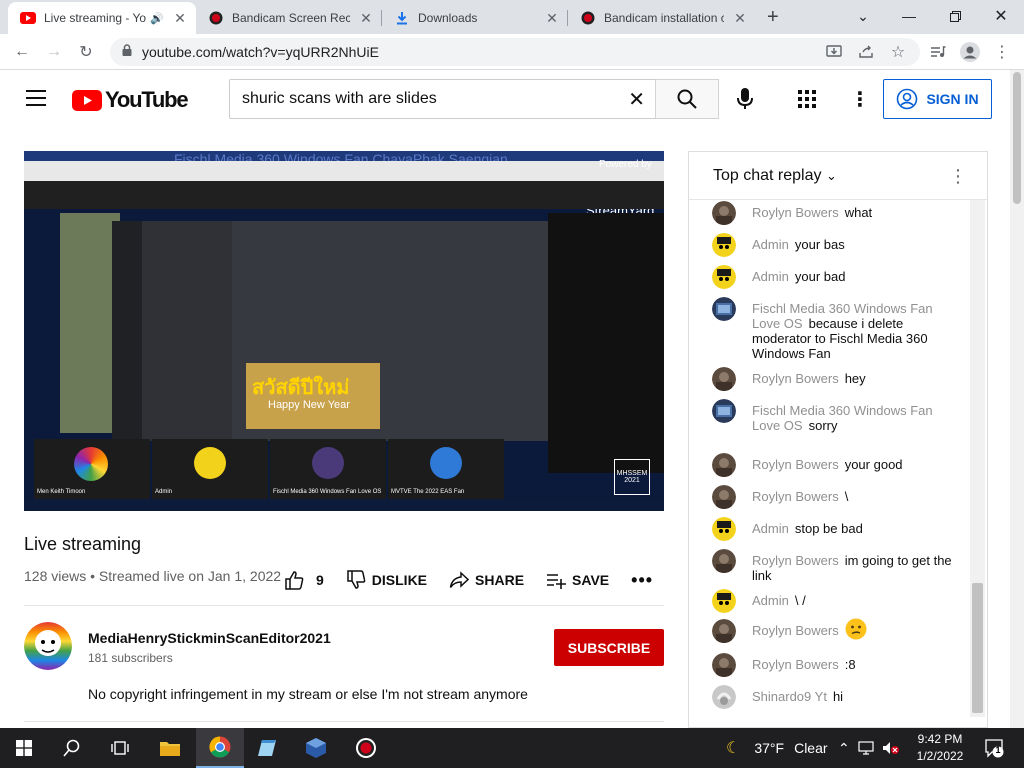  What do you see at coordinates (130, 100) in the screenshot?
I see `youtube-logo: YouTube` at bounding box center [130, 100].